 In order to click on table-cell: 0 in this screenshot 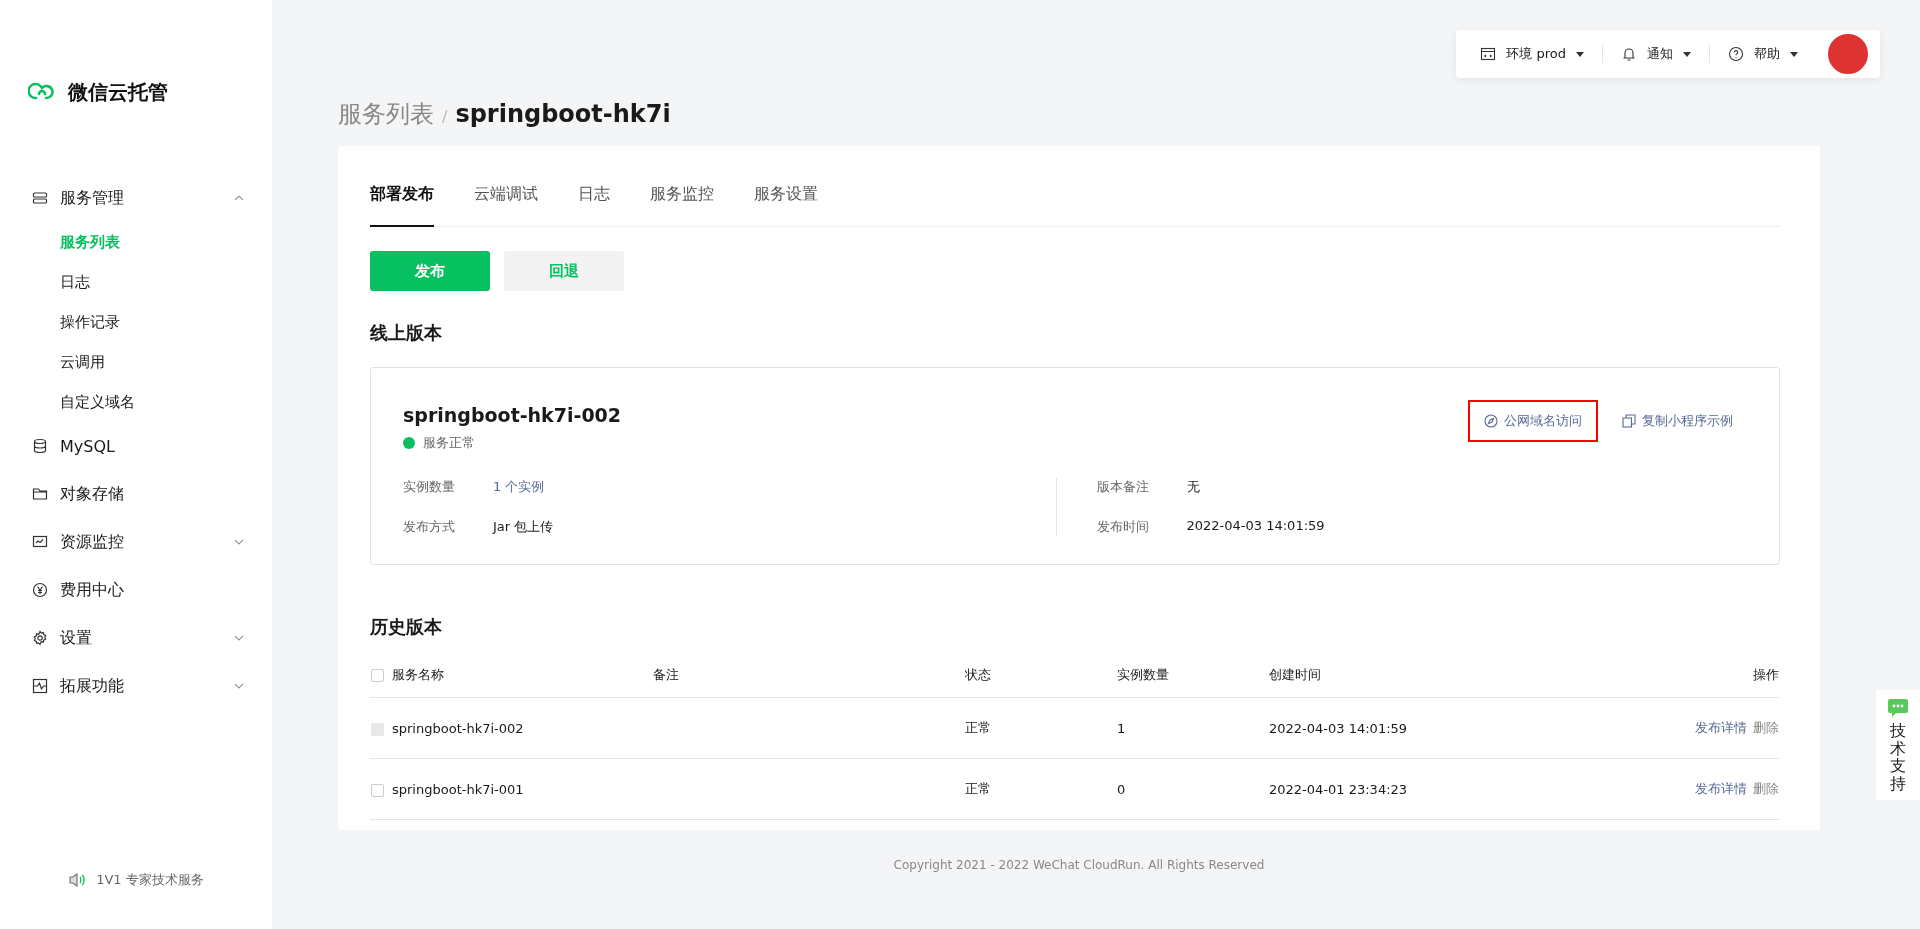, I will do `click(1121, 789)`.